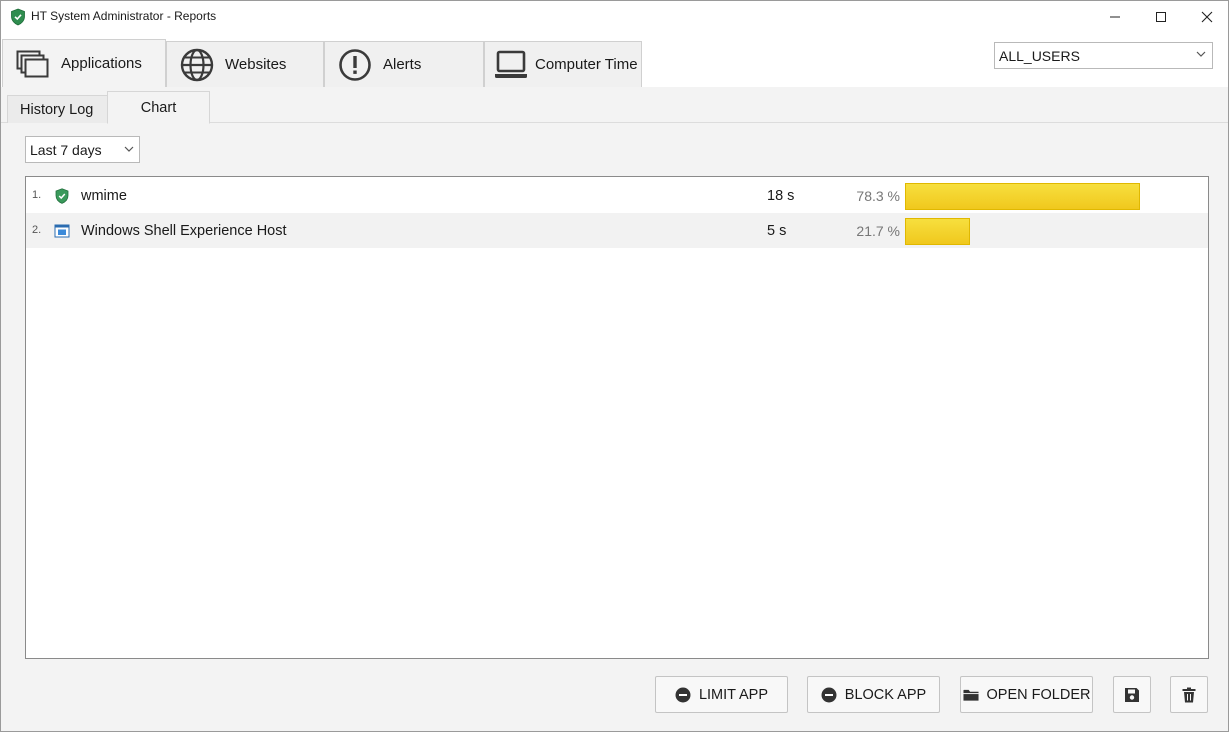 This screenshot has height=732, width=1229. Describe the element at coordinates (256, 64) in the screenshot. I see `tab-label: Websites` at that location.